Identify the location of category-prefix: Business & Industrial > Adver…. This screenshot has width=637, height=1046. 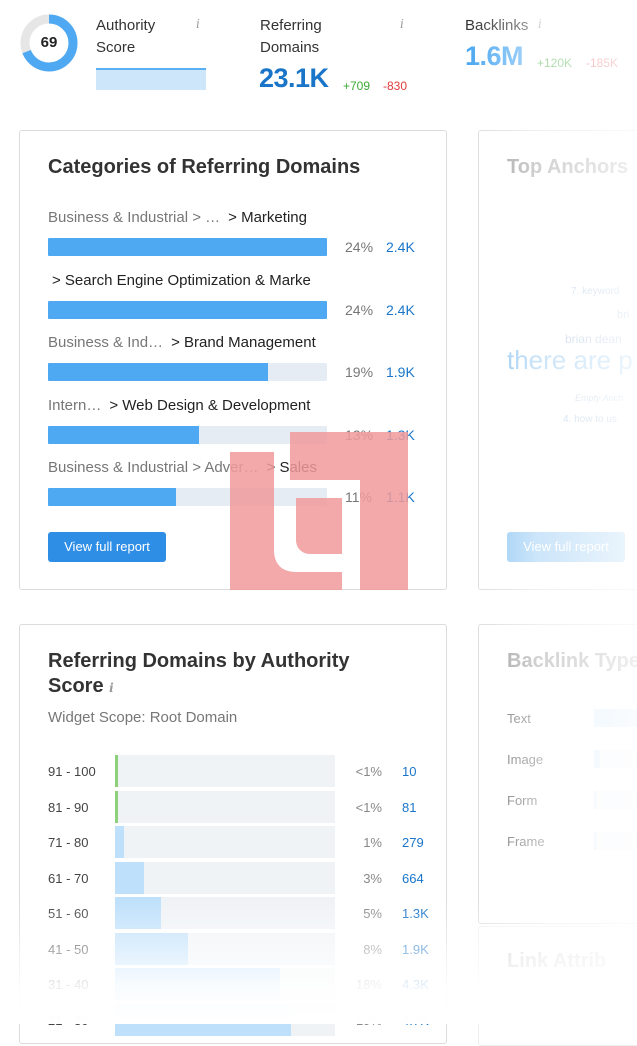
(153, 467).